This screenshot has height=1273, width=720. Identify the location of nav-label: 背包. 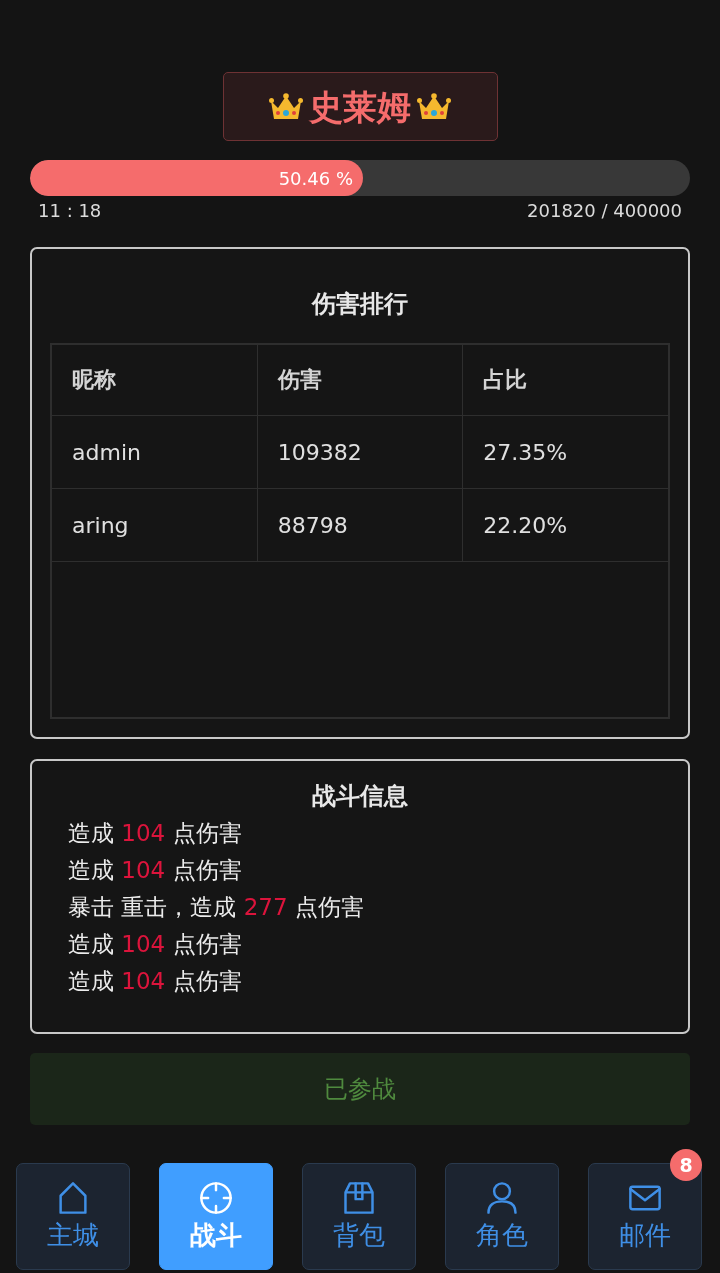
(359, 1235).